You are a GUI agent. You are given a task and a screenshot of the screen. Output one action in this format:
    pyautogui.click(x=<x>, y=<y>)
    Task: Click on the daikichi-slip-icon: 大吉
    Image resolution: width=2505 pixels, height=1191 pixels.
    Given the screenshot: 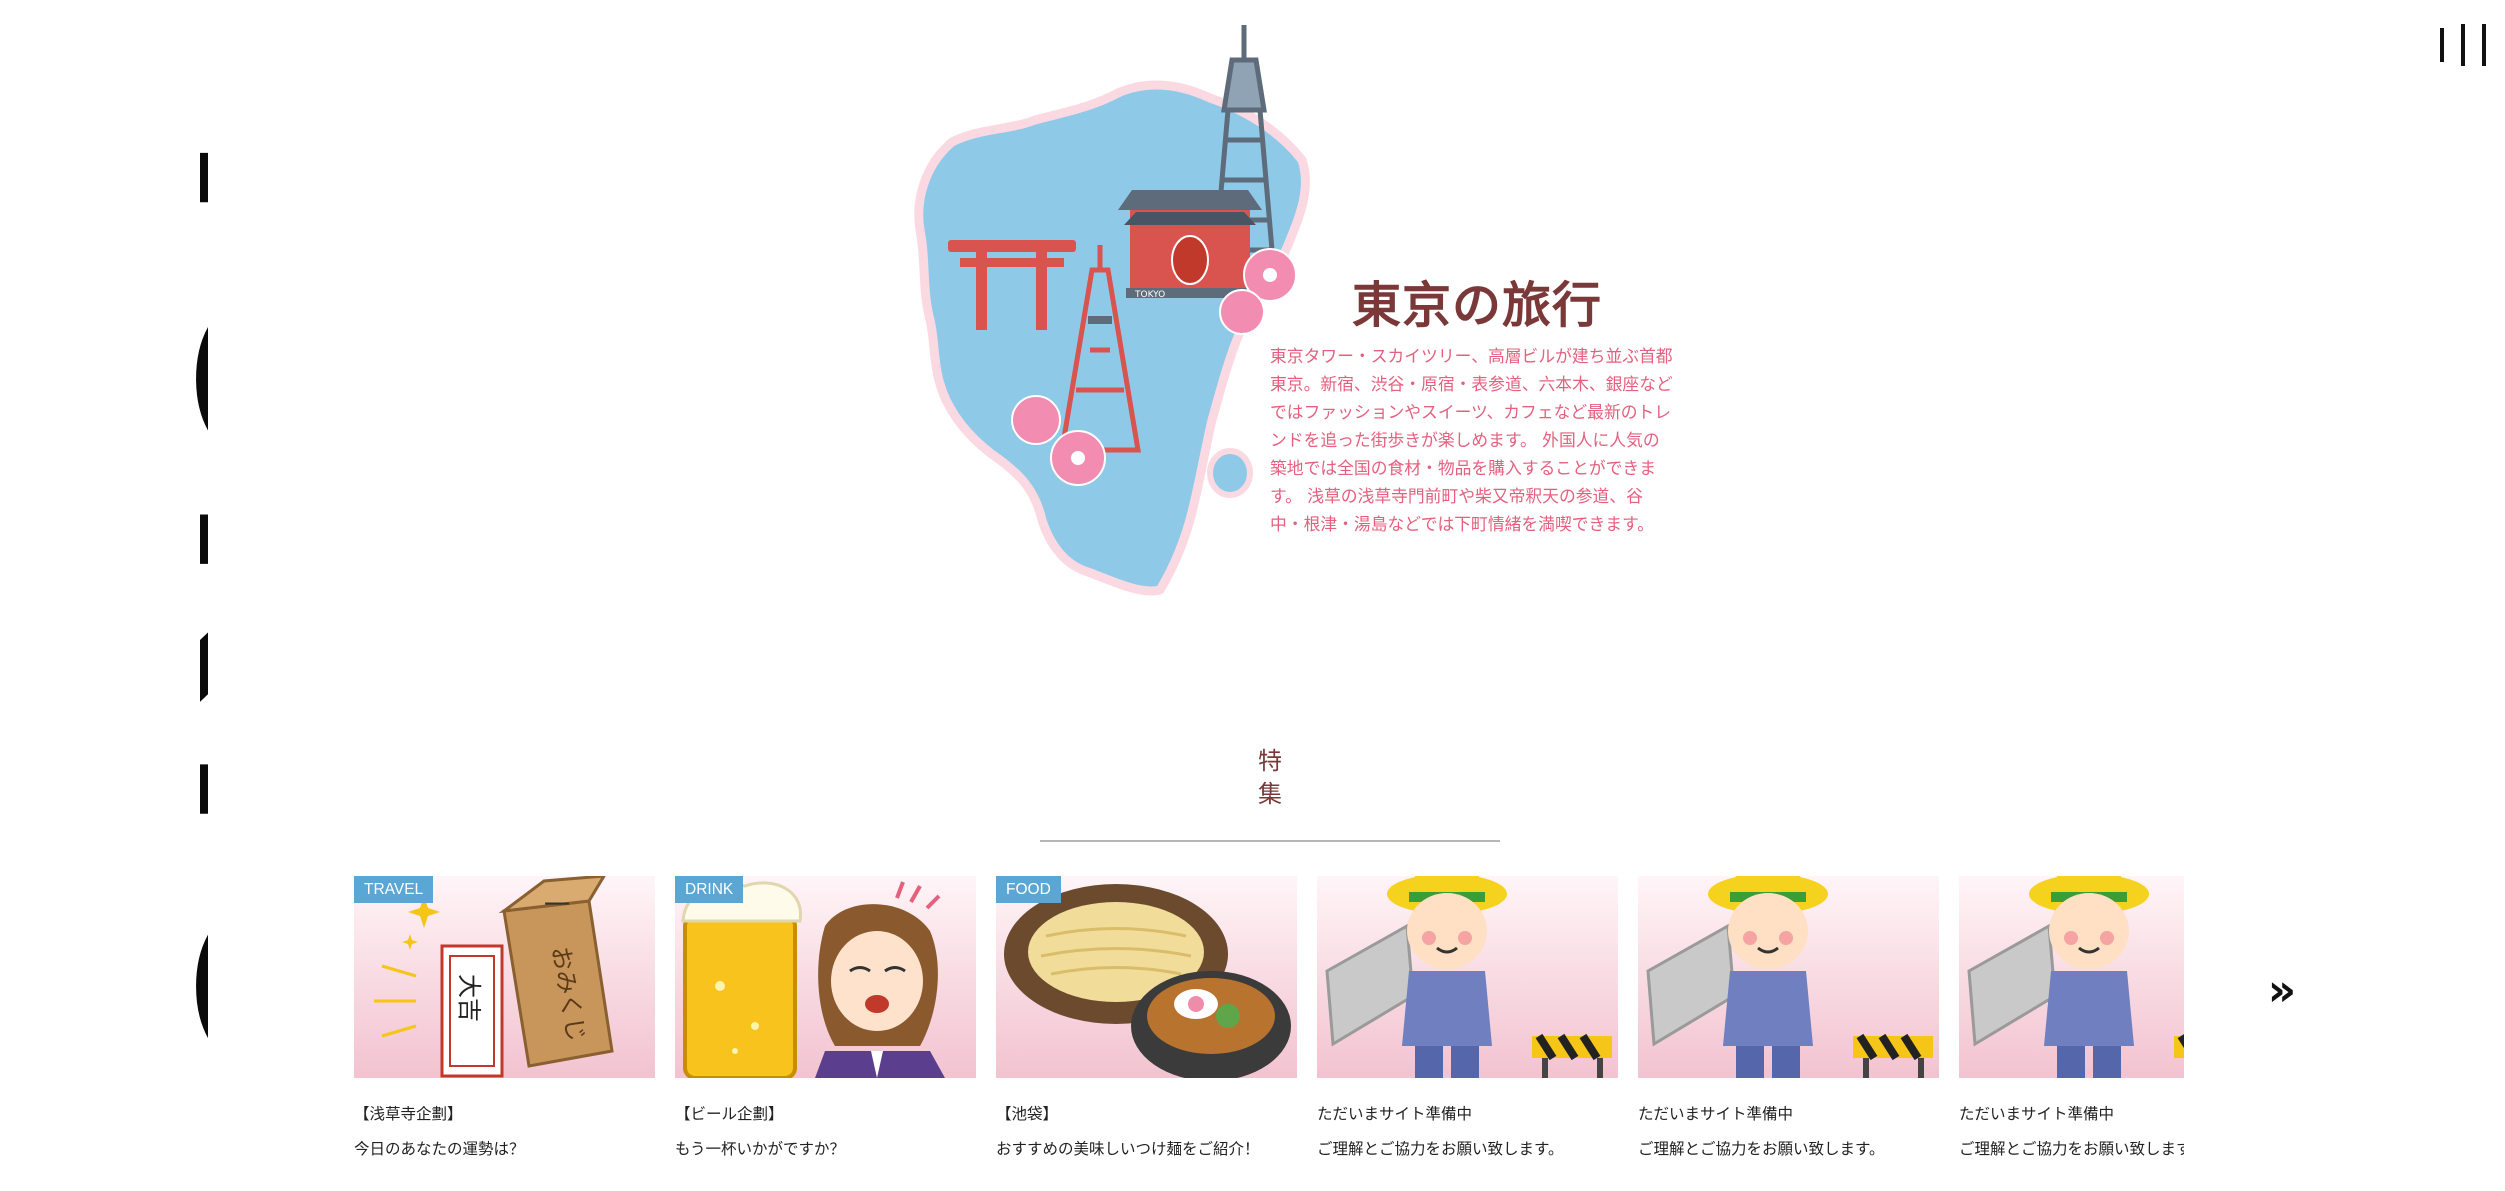 What is the action you would take?
    pyautogui.click(x=472, y=1011)
    